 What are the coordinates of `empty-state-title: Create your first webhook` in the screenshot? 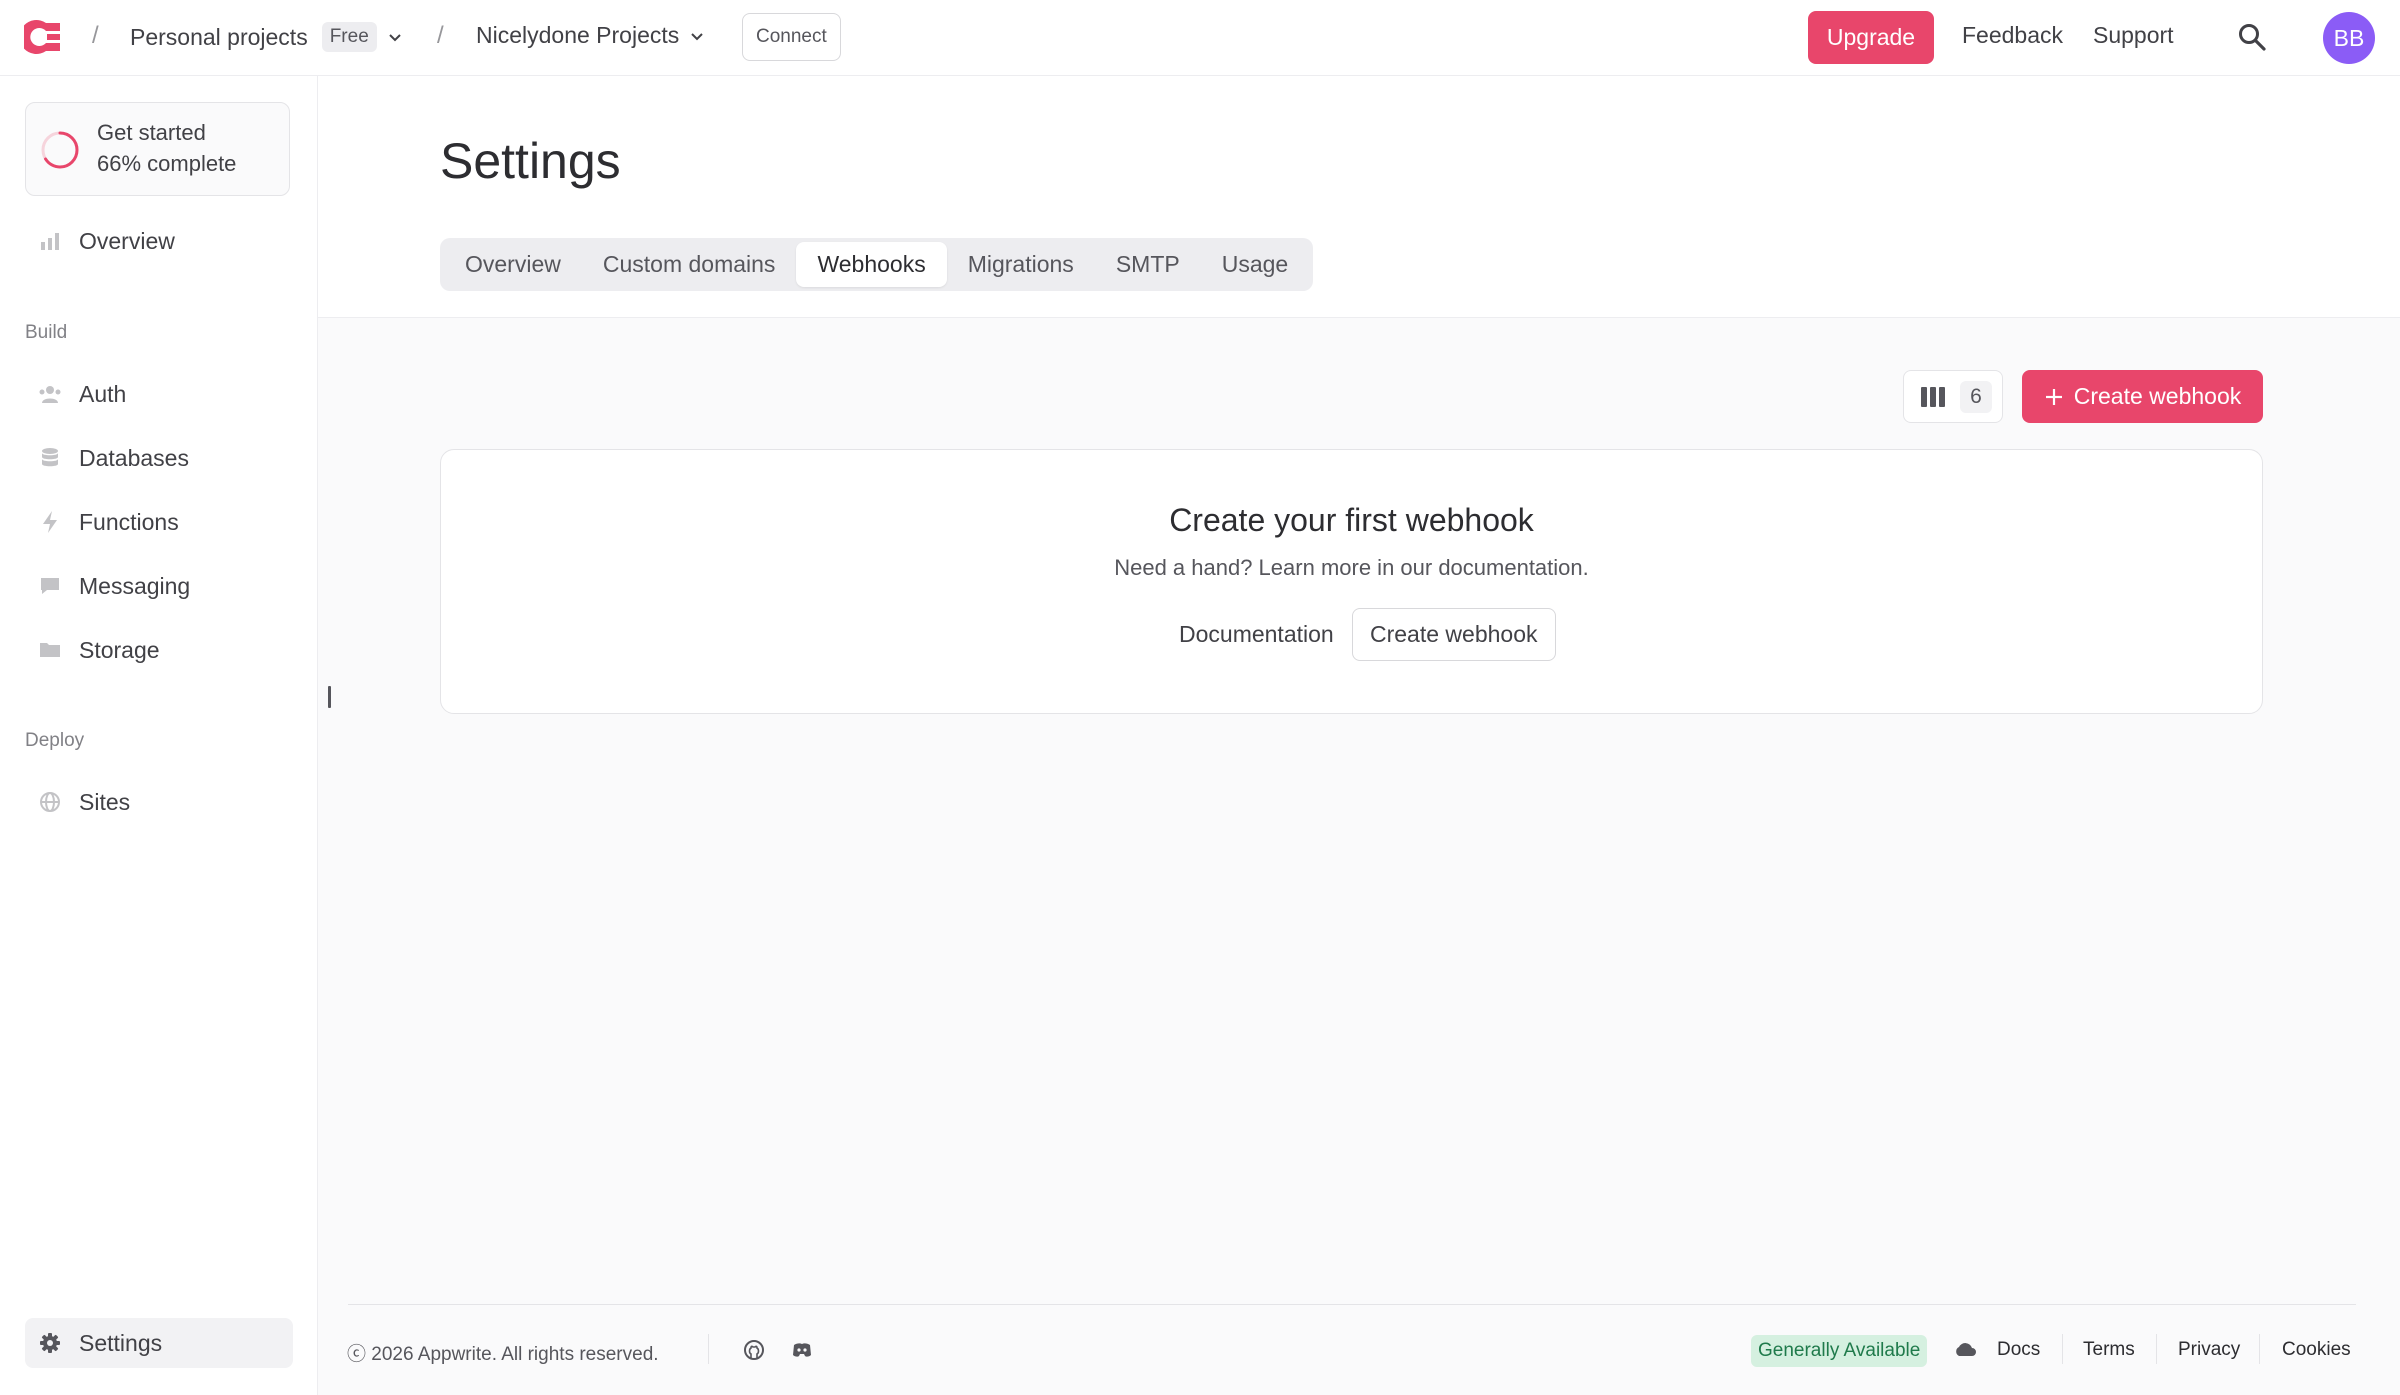 It's located at (1351, 520).